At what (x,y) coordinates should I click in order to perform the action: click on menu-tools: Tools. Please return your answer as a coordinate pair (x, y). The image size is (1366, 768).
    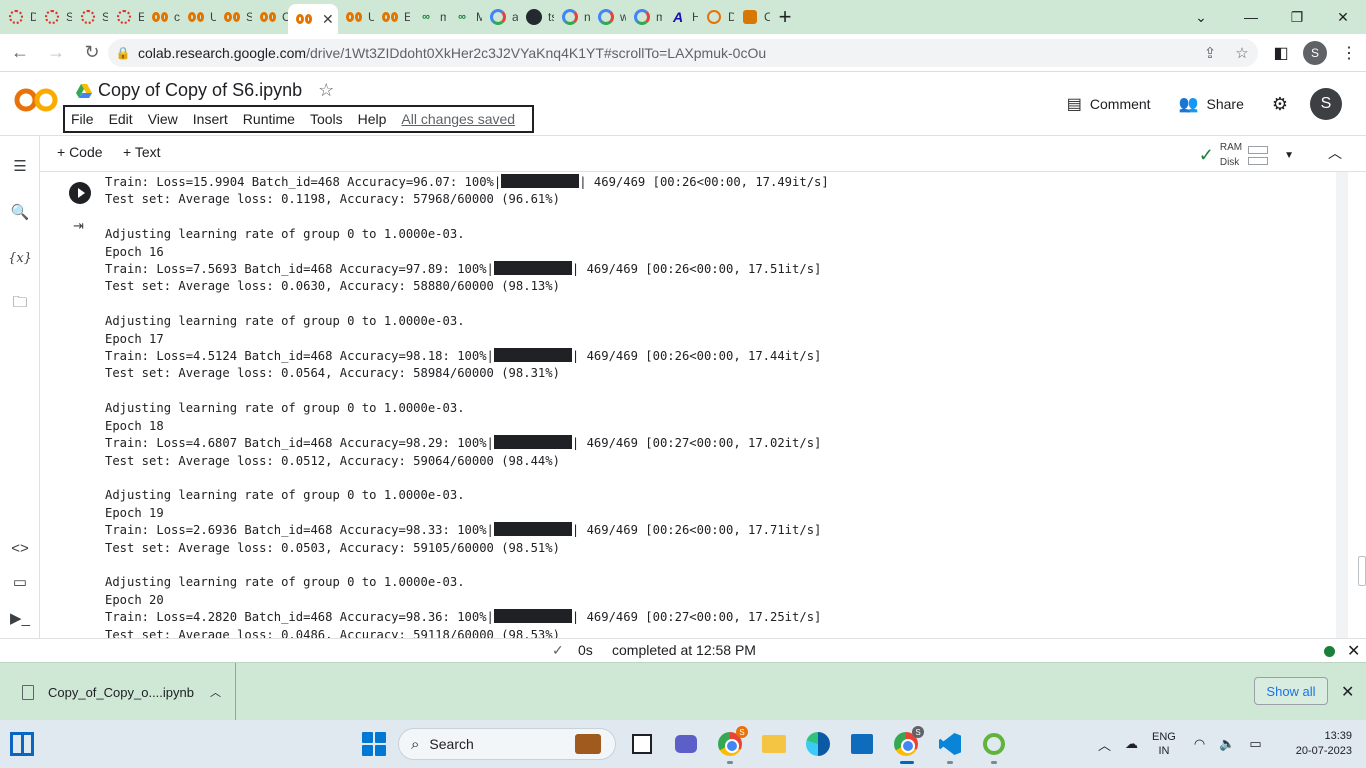
    Looking at the image, I should click on (326, 119).